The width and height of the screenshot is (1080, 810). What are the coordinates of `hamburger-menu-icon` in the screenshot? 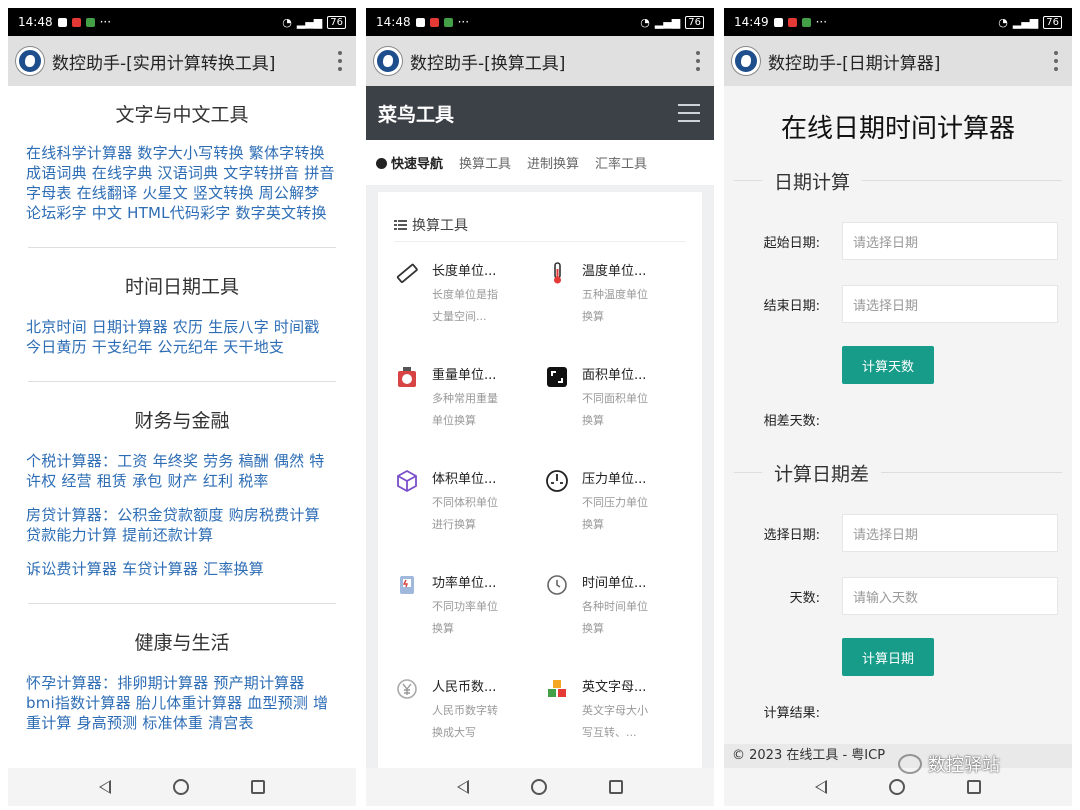 It's located at (689, 113).